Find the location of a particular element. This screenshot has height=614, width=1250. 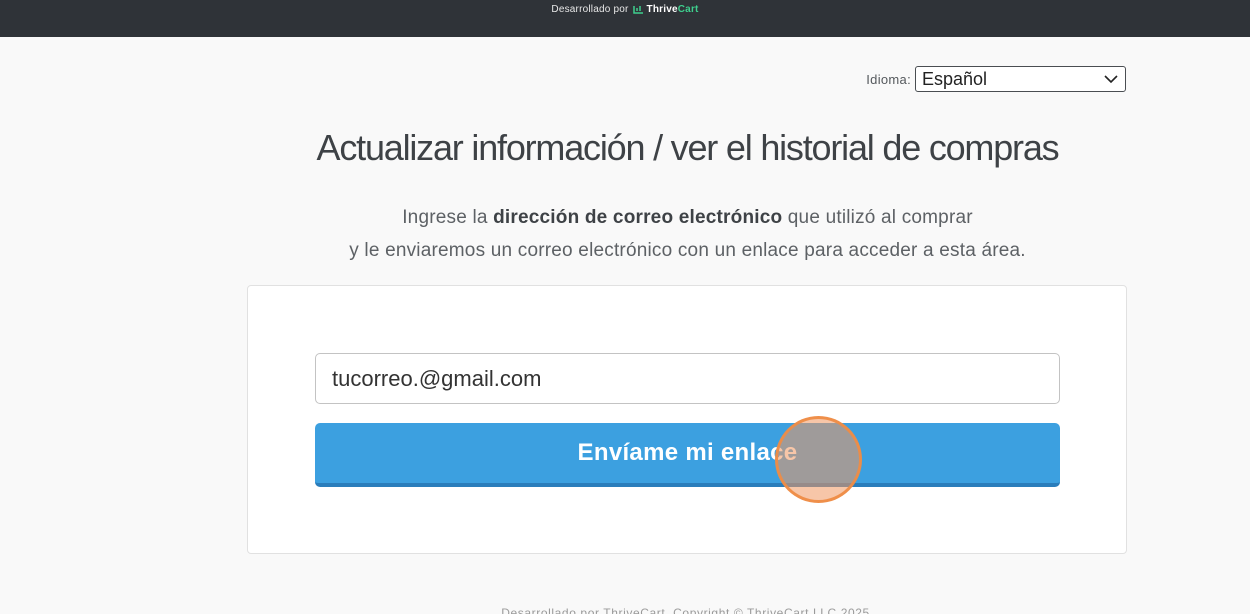

thrivecart-logo-icon is located at coordinates (637, 10).